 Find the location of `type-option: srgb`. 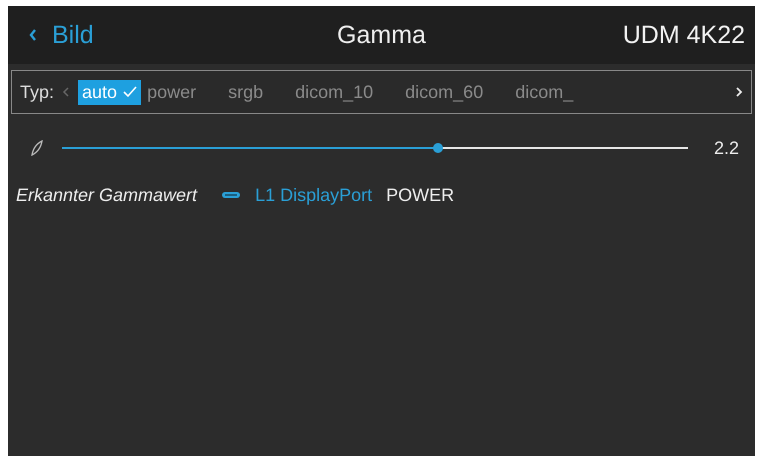

type-option: srgb is located at coordinates (246, 92).